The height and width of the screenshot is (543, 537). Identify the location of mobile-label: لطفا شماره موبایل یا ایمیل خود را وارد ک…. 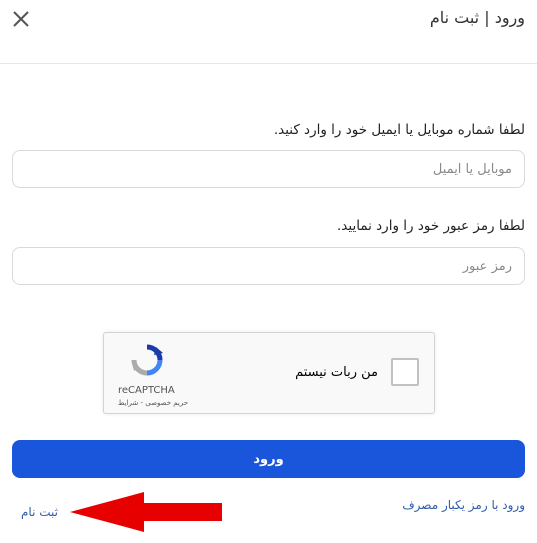
(399, 130).